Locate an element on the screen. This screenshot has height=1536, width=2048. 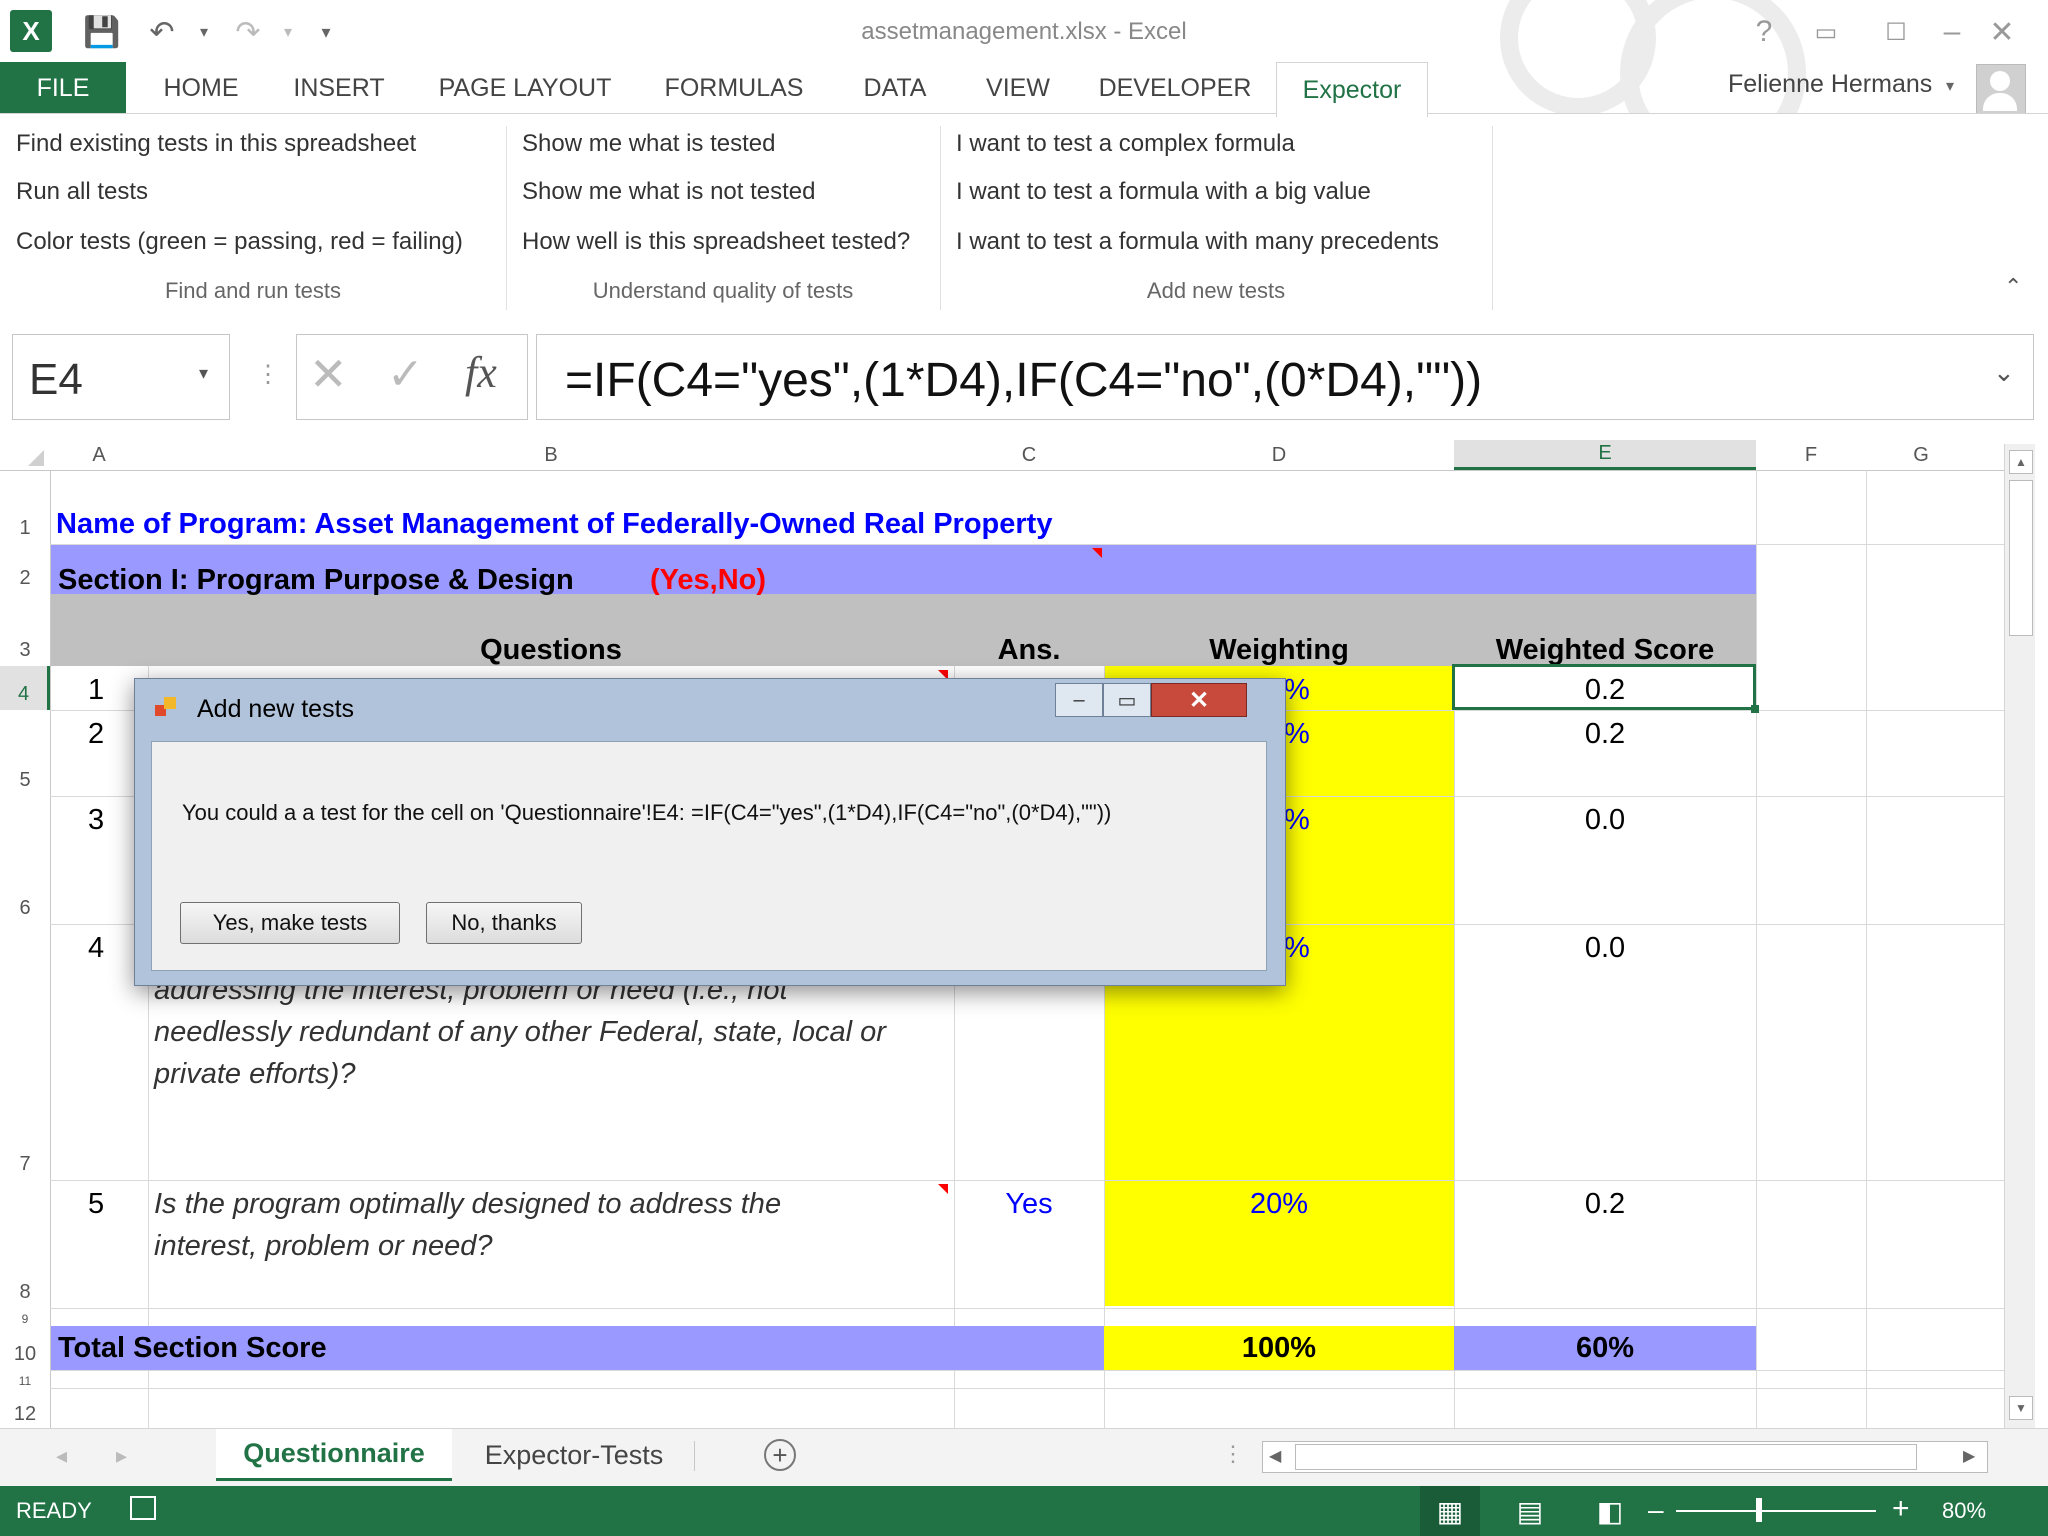
column-header-b: B is located at coordinates (551, 455).